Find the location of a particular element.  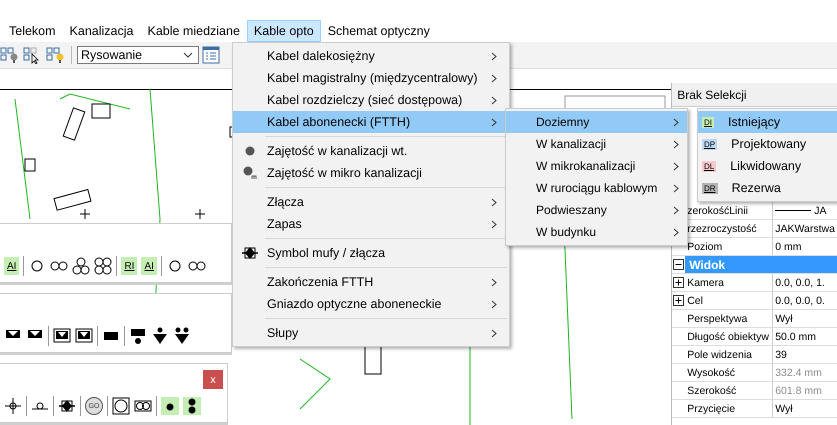

dot-m-icon is located at coordinates (250, 173).